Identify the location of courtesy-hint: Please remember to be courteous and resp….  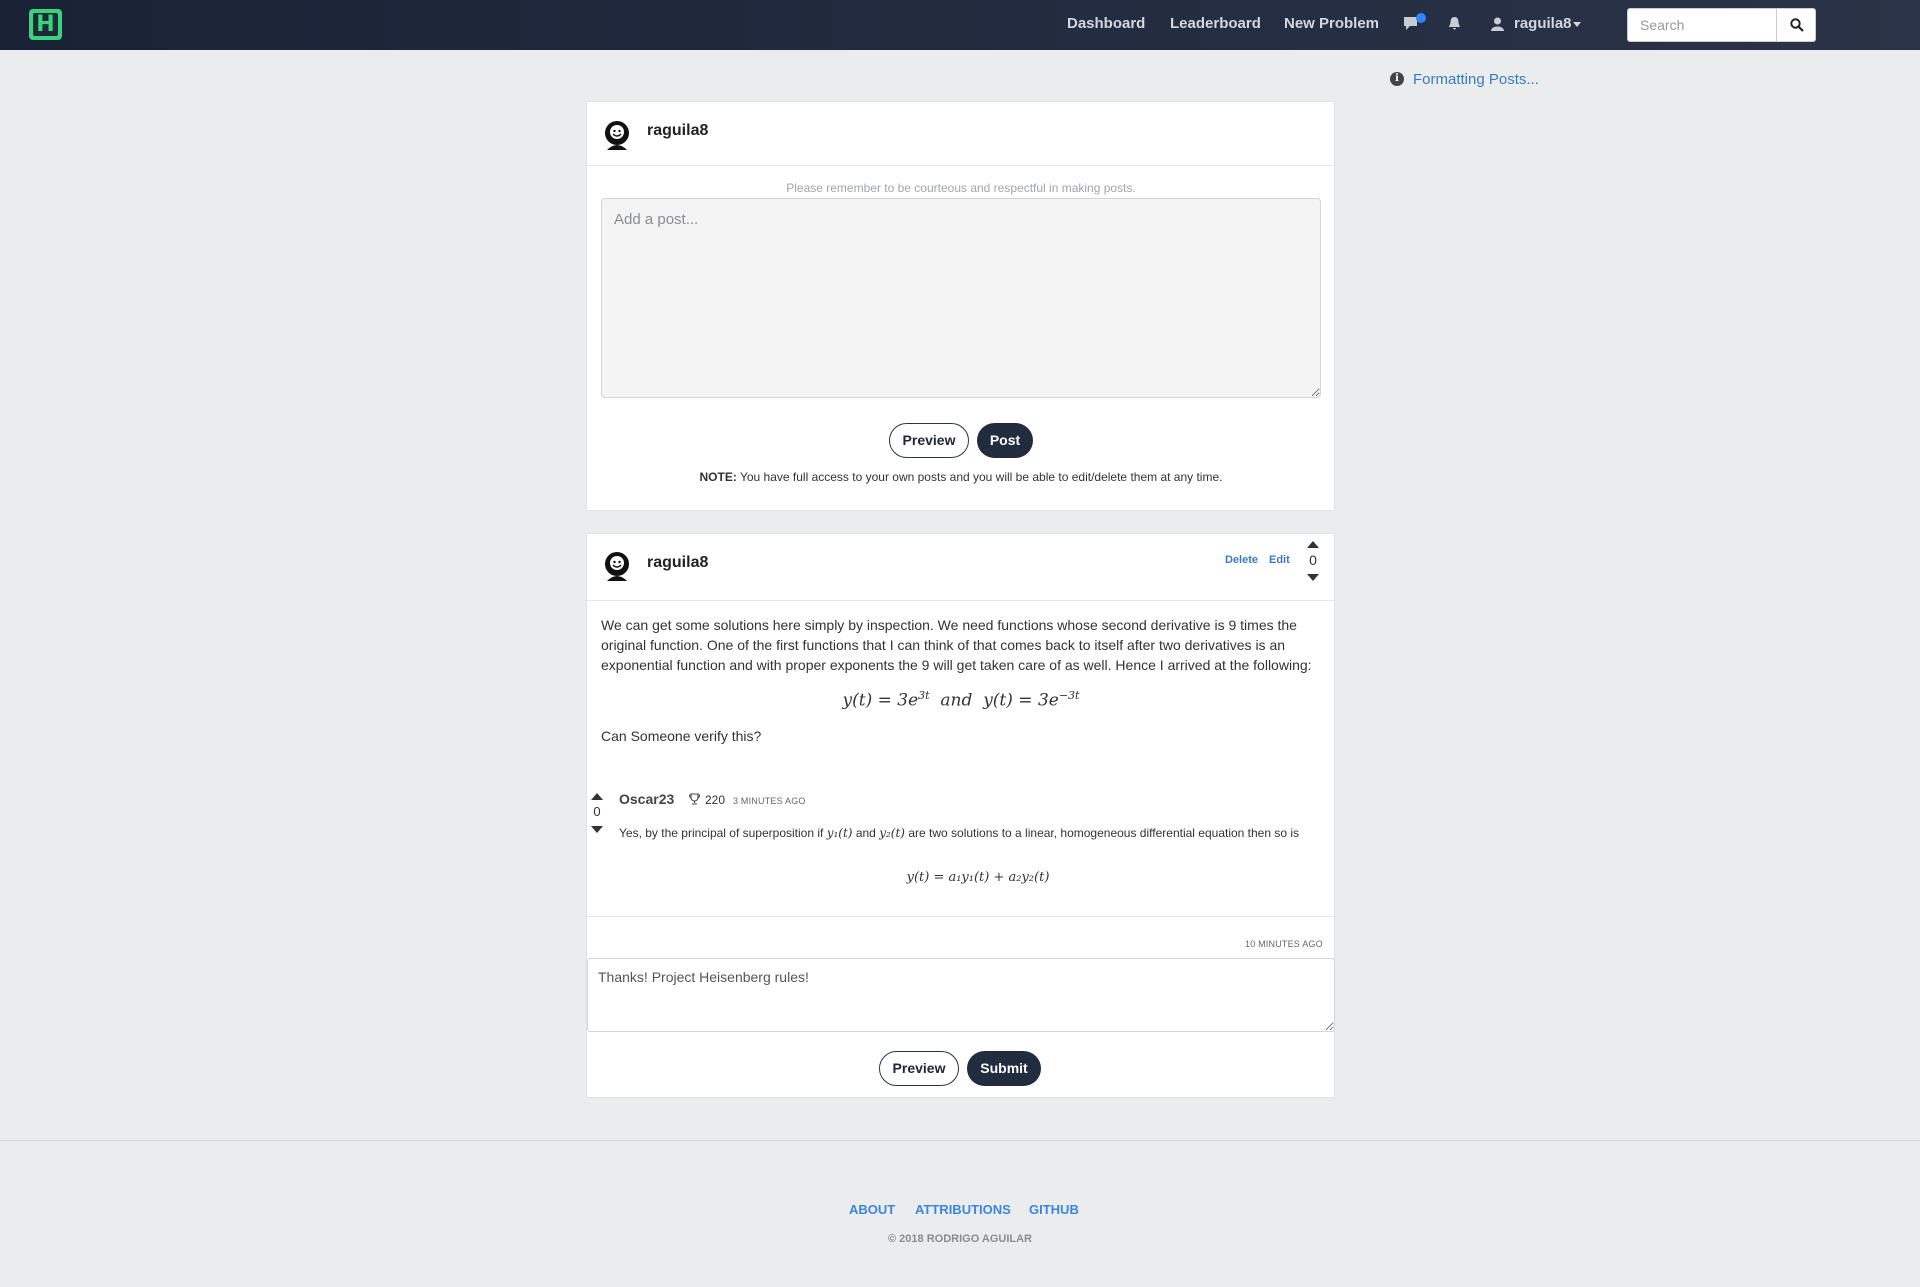
(961, 188).